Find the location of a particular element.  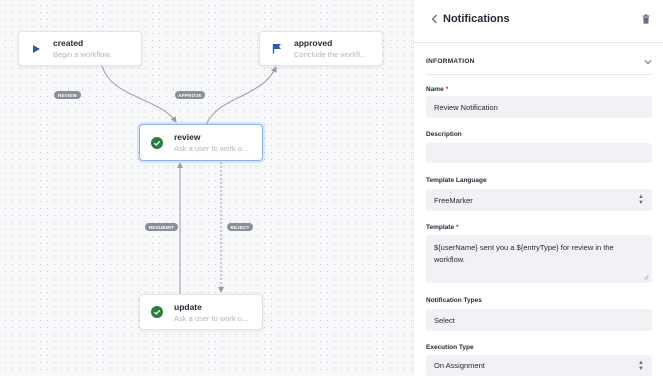

node-title: approved is located at coordinates (313, 43).